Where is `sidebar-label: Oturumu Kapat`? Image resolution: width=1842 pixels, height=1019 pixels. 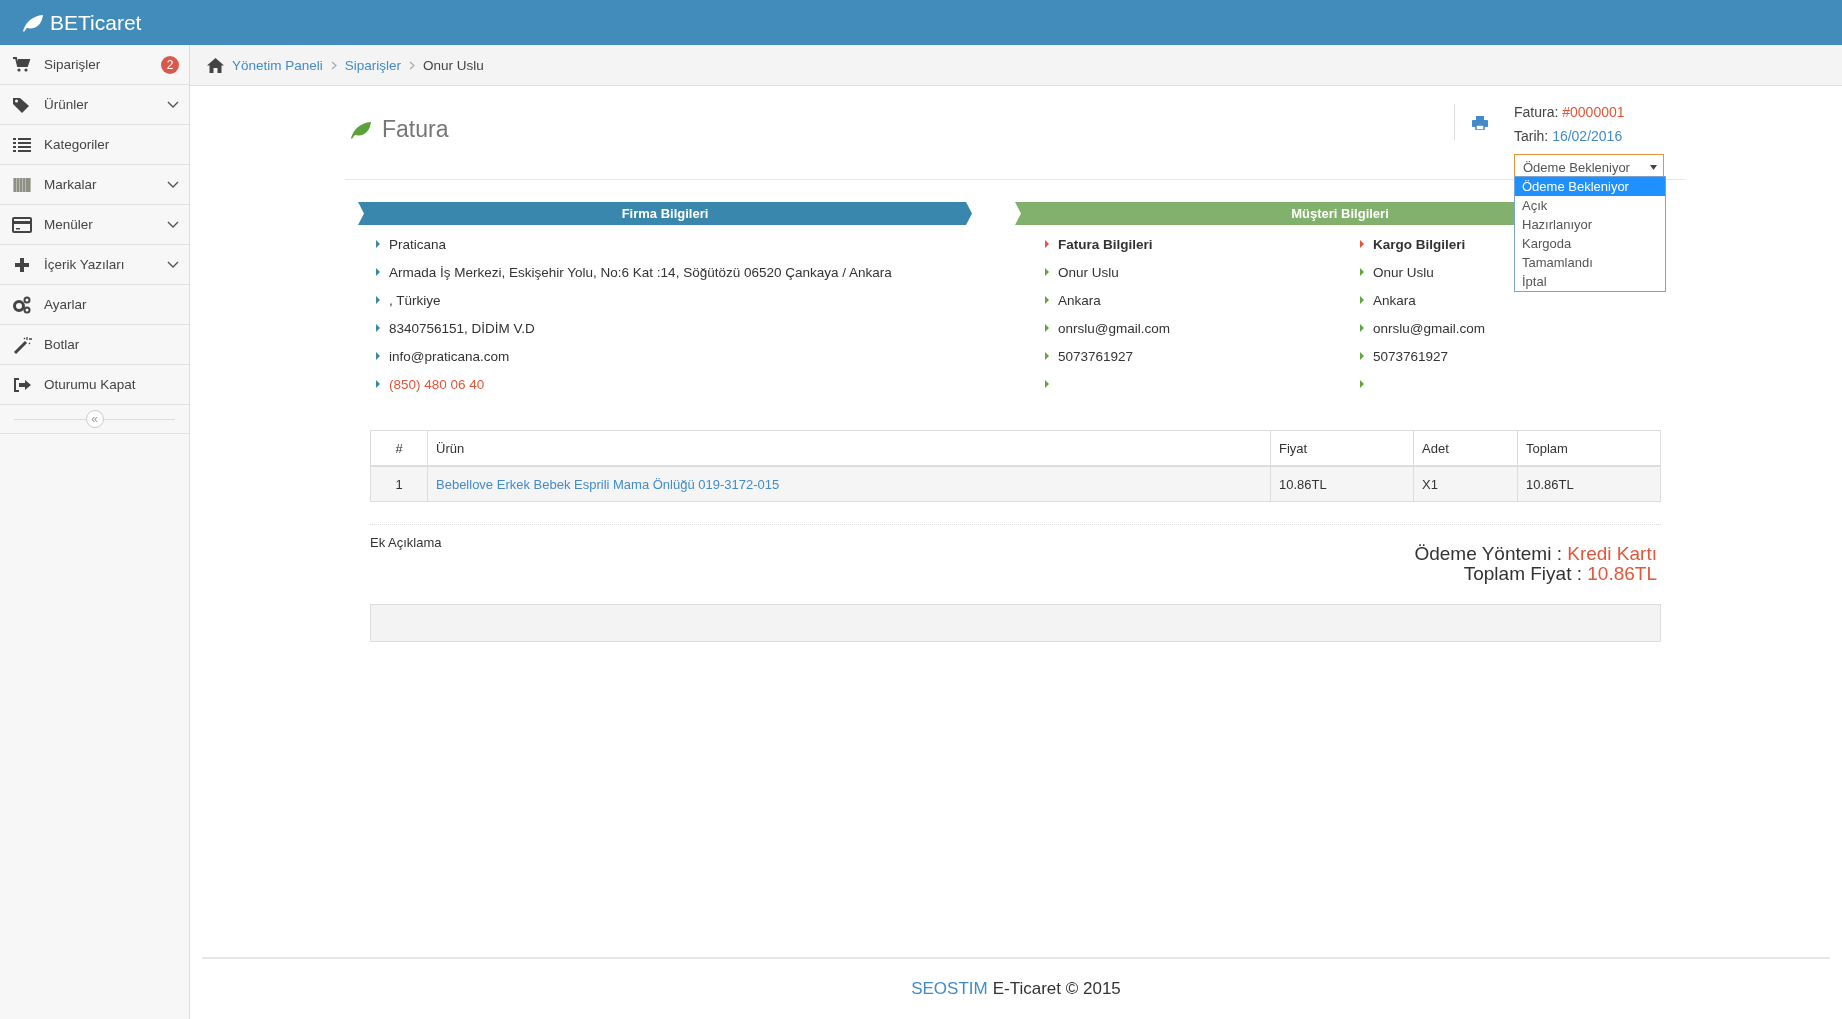
sidebar-label: Oturumu Kapat is located at coordinates (90, 384).